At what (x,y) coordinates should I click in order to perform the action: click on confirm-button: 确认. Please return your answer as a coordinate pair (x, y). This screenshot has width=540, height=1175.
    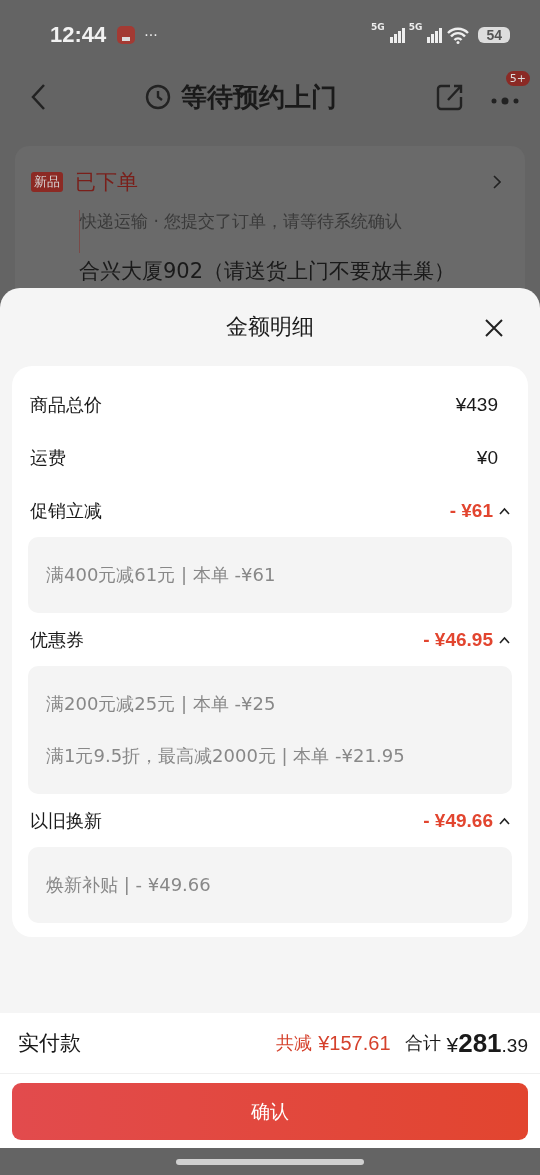
    Looking at the image, I should click on (270, 1111).